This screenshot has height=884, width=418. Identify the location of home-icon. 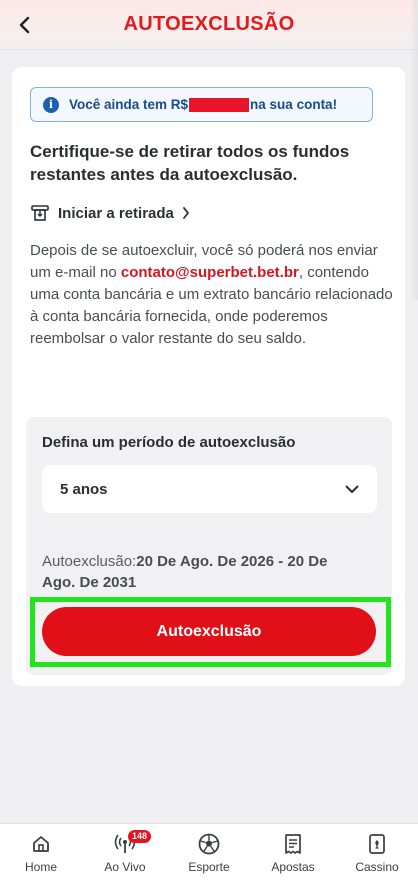
(41, 844).